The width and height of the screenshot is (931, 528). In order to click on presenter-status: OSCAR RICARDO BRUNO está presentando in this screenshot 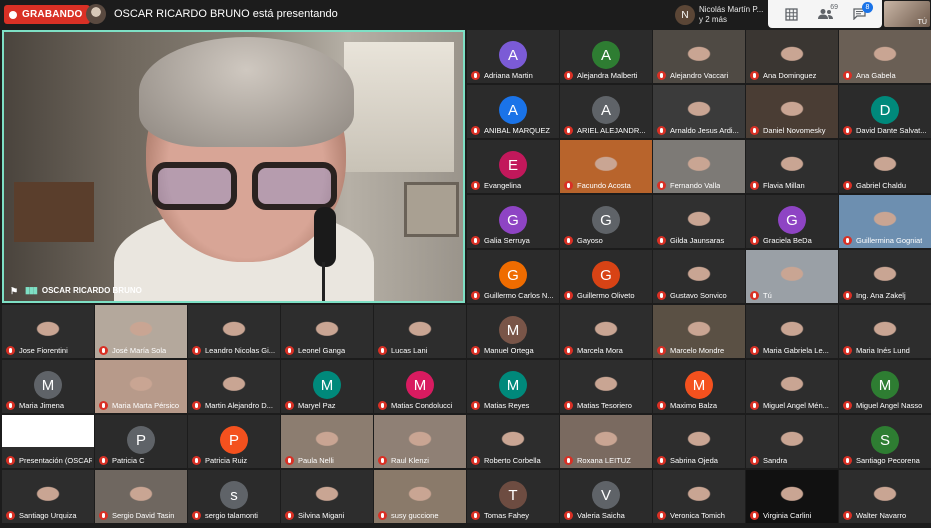, I will do `click(226, 14)`.